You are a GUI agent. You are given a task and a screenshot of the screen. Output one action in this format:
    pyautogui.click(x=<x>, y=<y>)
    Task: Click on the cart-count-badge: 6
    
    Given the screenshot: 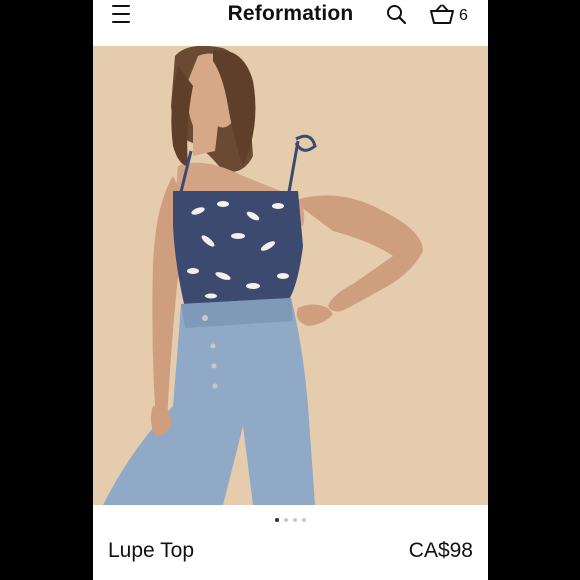 What is the action you would take?
    pyautogui.click(x=463, y=15)
    